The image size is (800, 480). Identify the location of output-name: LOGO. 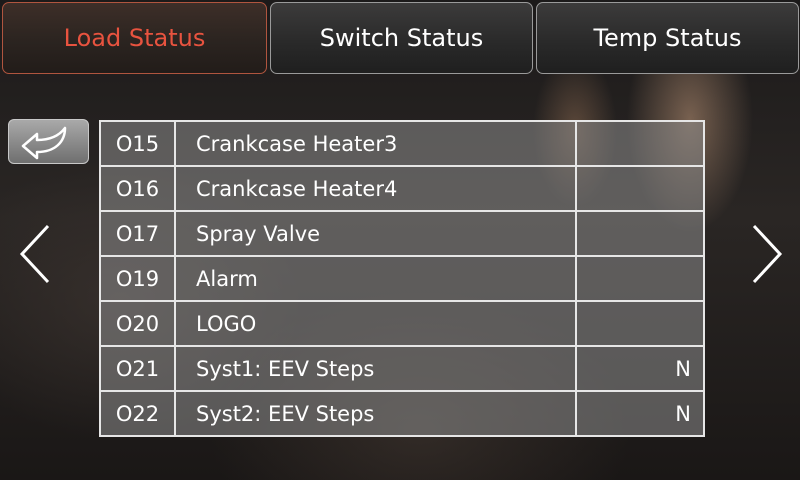
(375, 323).